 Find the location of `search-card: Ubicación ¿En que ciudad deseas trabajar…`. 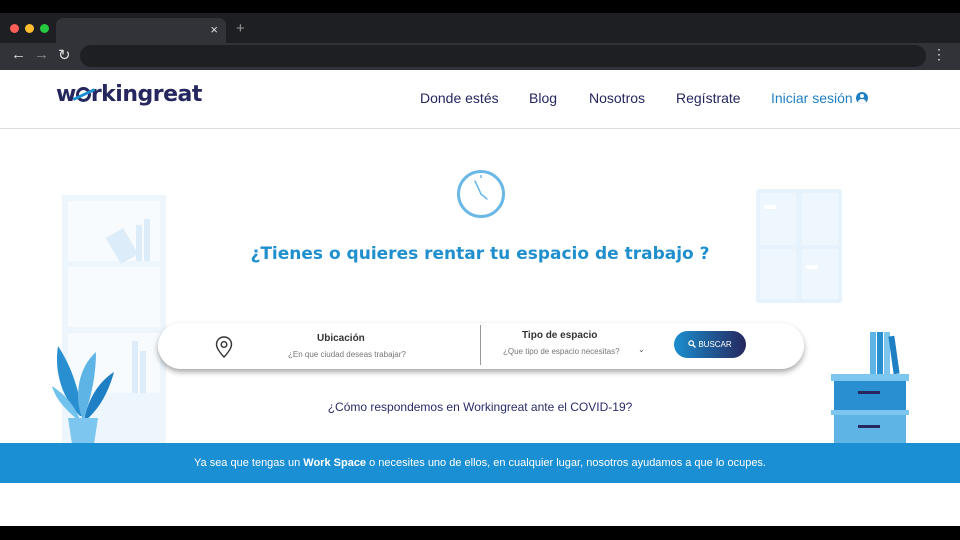

search-card: Ubicación ¿En que ciudad deseas trabajar… is located at coordinates (481, 346).